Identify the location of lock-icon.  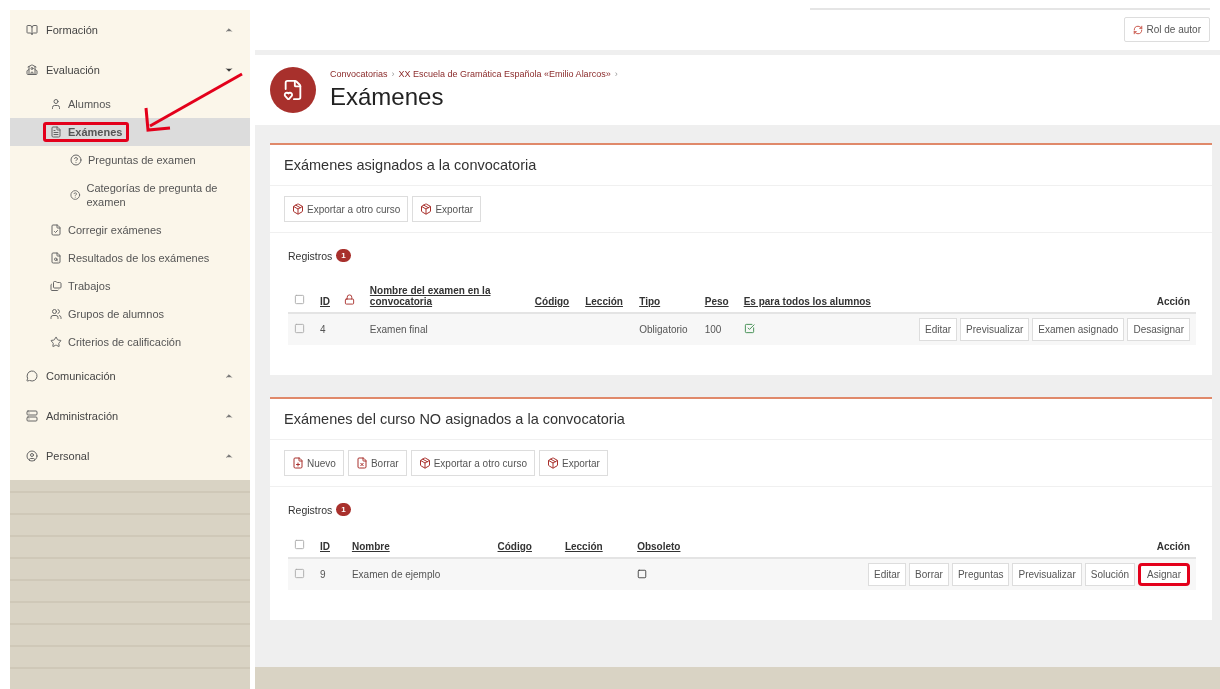
(349, 299).